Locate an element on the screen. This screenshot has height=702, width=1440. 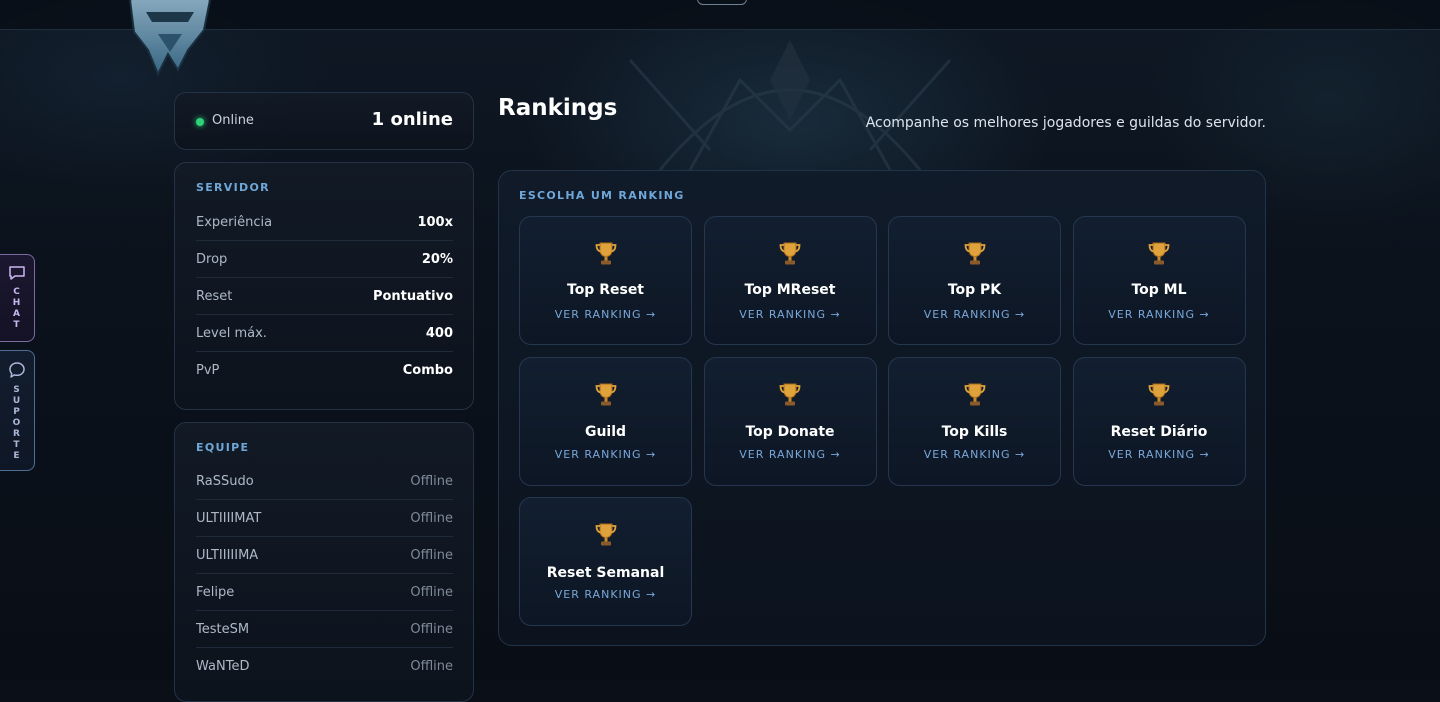
member-name: ULTIIIIMAT is located at coordinates (229, 518).